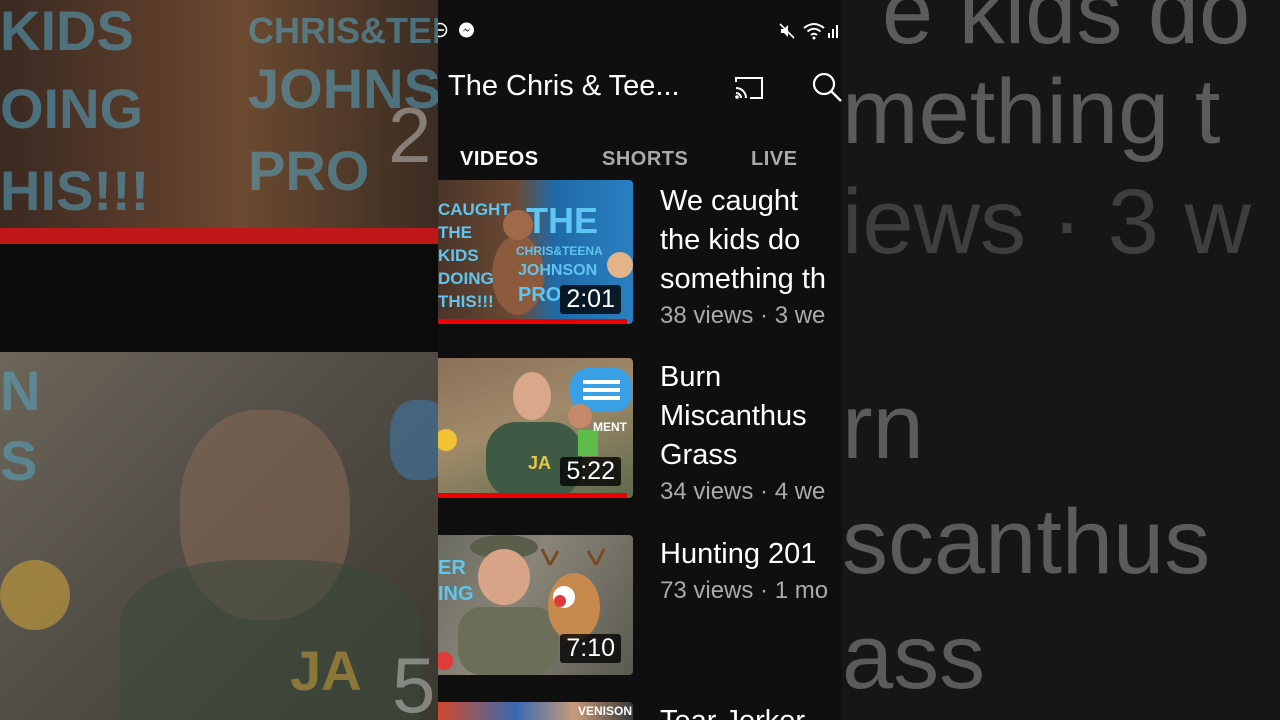 Image resolution: width=1280 pixels, height=720 pixels. I want to click on background-text: mething t, so click(1031, 112).